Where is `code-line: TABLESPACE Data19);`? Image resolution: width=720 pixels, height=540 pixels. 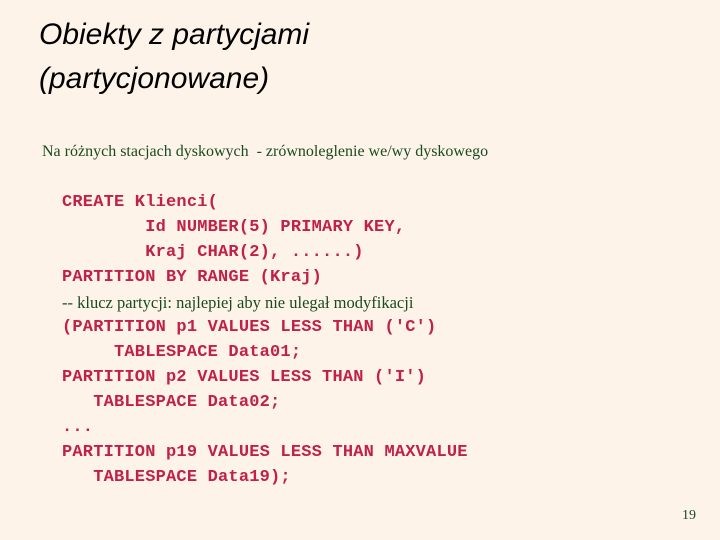
code-line: TABLESPACE Data19); is located at coordinates (176, 477).